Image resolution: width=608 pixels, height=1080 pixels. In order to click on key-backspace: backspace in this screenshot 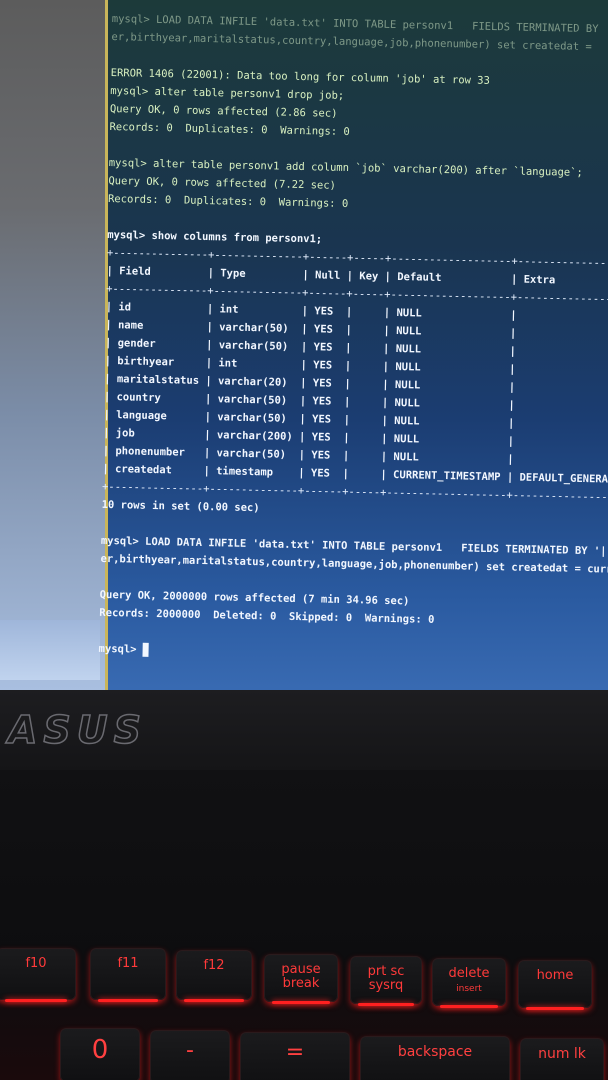, I will do `click(435, 1058)`.